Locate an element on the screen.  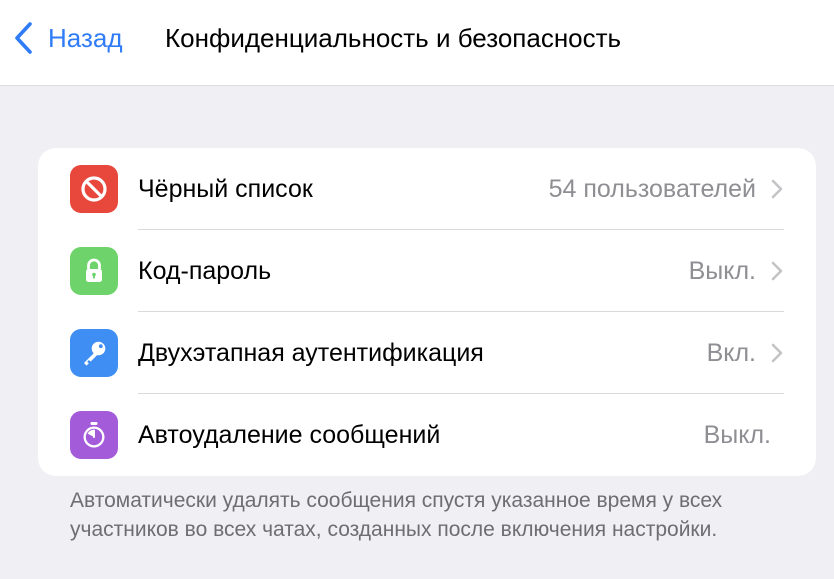
navigation-bar: Назад Конфиденциальность и безопасность is located at coordinates (417, 43).